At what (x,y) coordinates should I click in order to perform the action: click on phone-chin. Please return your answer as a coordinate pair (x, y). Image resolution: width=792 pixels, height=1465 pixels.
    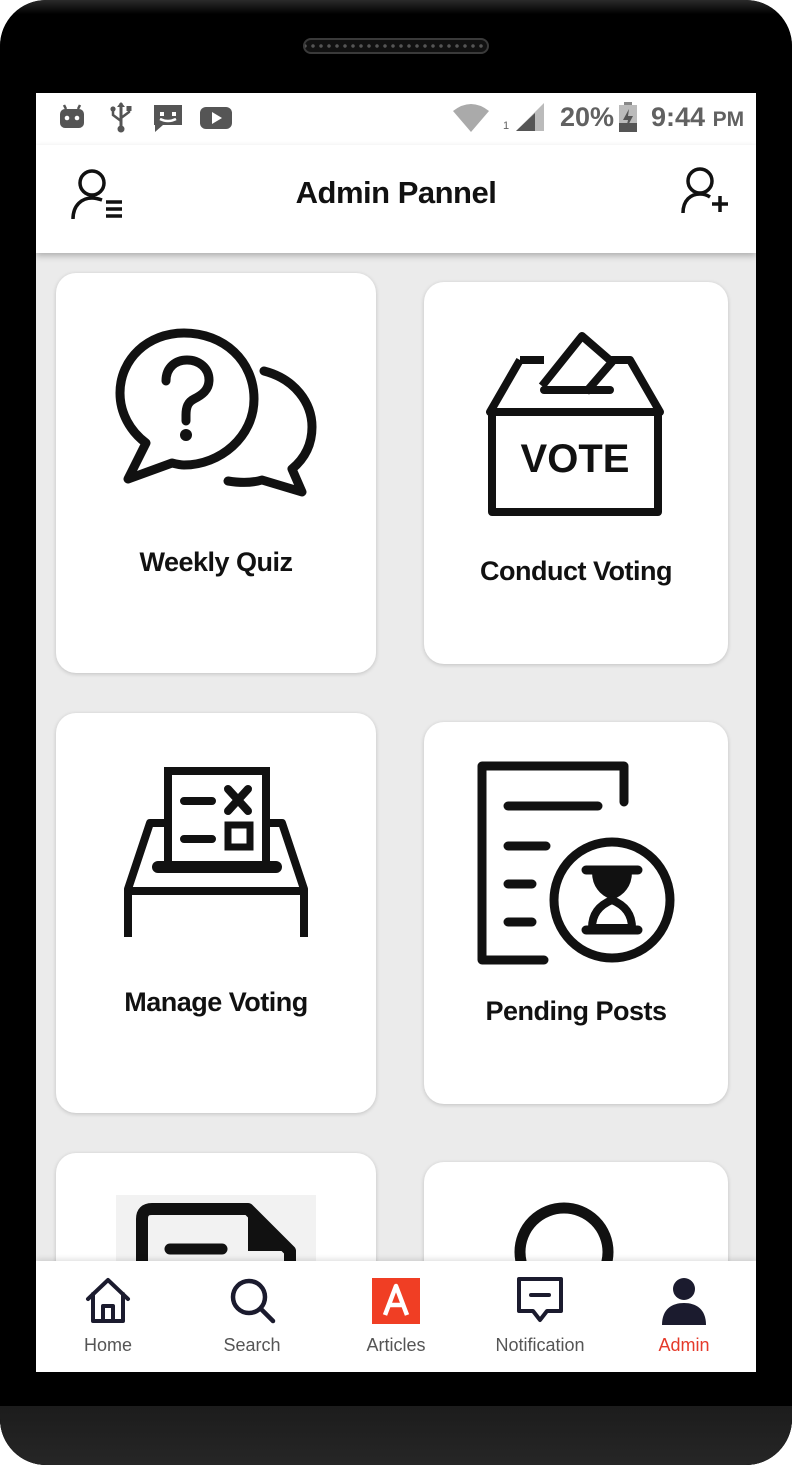
    Looking at the image, I should click on (396, 1435).